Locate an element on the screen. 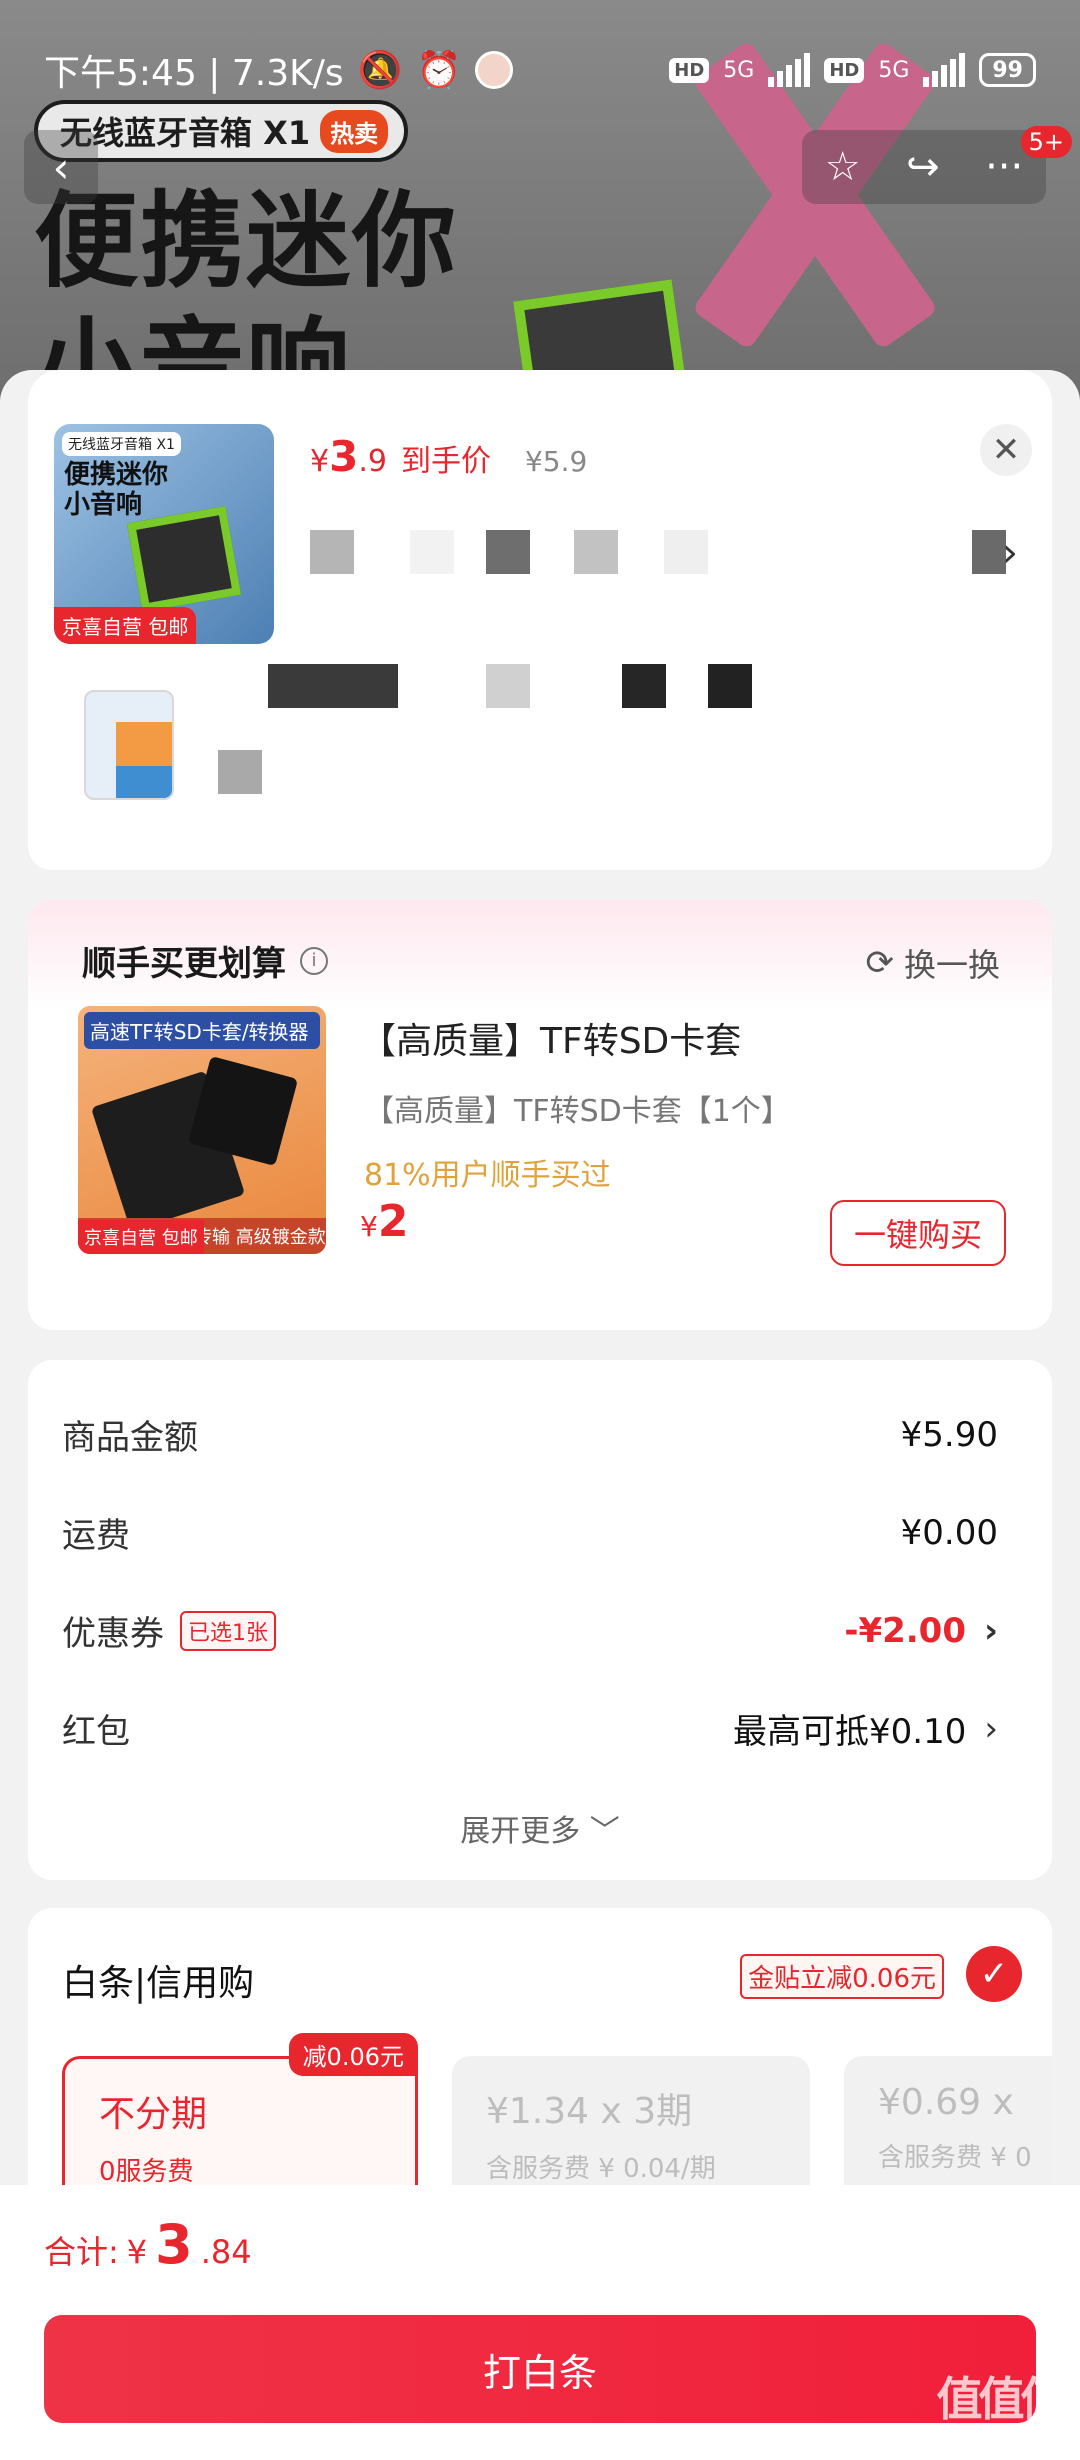  top-actions: ☆ ↪ ··· is located at coordinates (924, 167).